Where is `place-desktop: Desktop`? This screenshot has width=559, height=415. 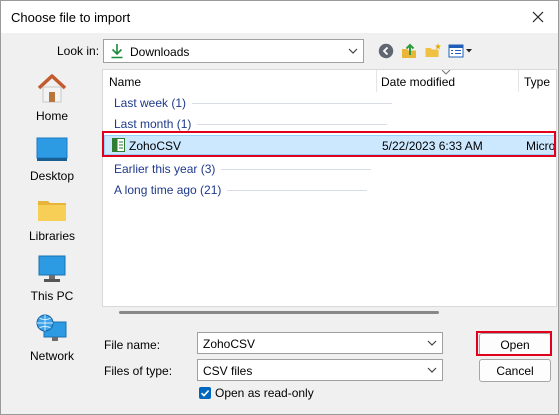 place-desktop: Desktop is located at coordinates (52, 158).